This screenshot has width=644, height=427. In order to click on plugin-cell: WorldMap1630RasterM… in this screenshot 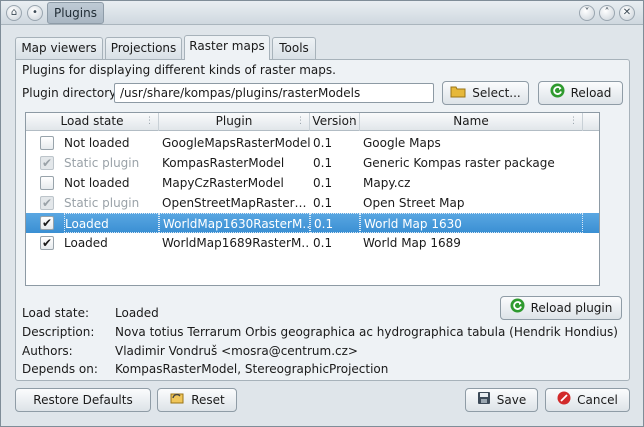, I will do `click(234, 223)`.